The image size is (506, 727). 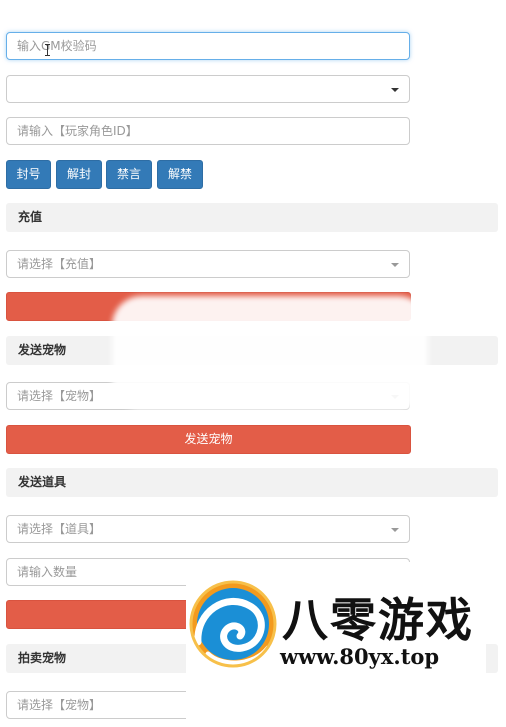 I want to click on swirl-logo-icon, so click(x=233, y=624).